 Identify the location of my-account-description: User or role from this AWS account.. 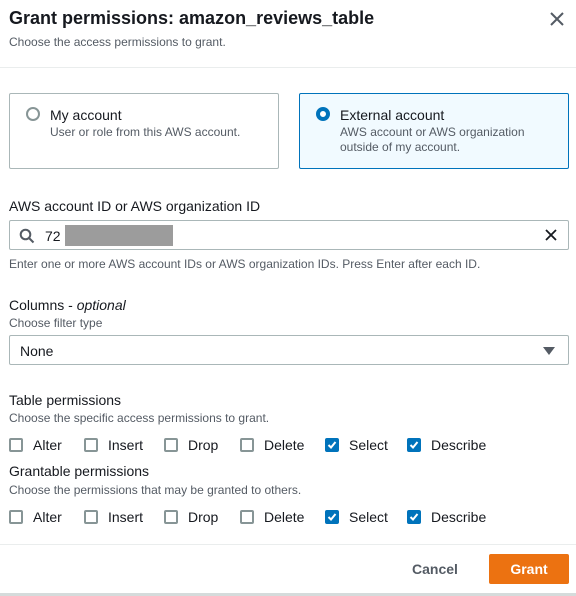
(145, 132).